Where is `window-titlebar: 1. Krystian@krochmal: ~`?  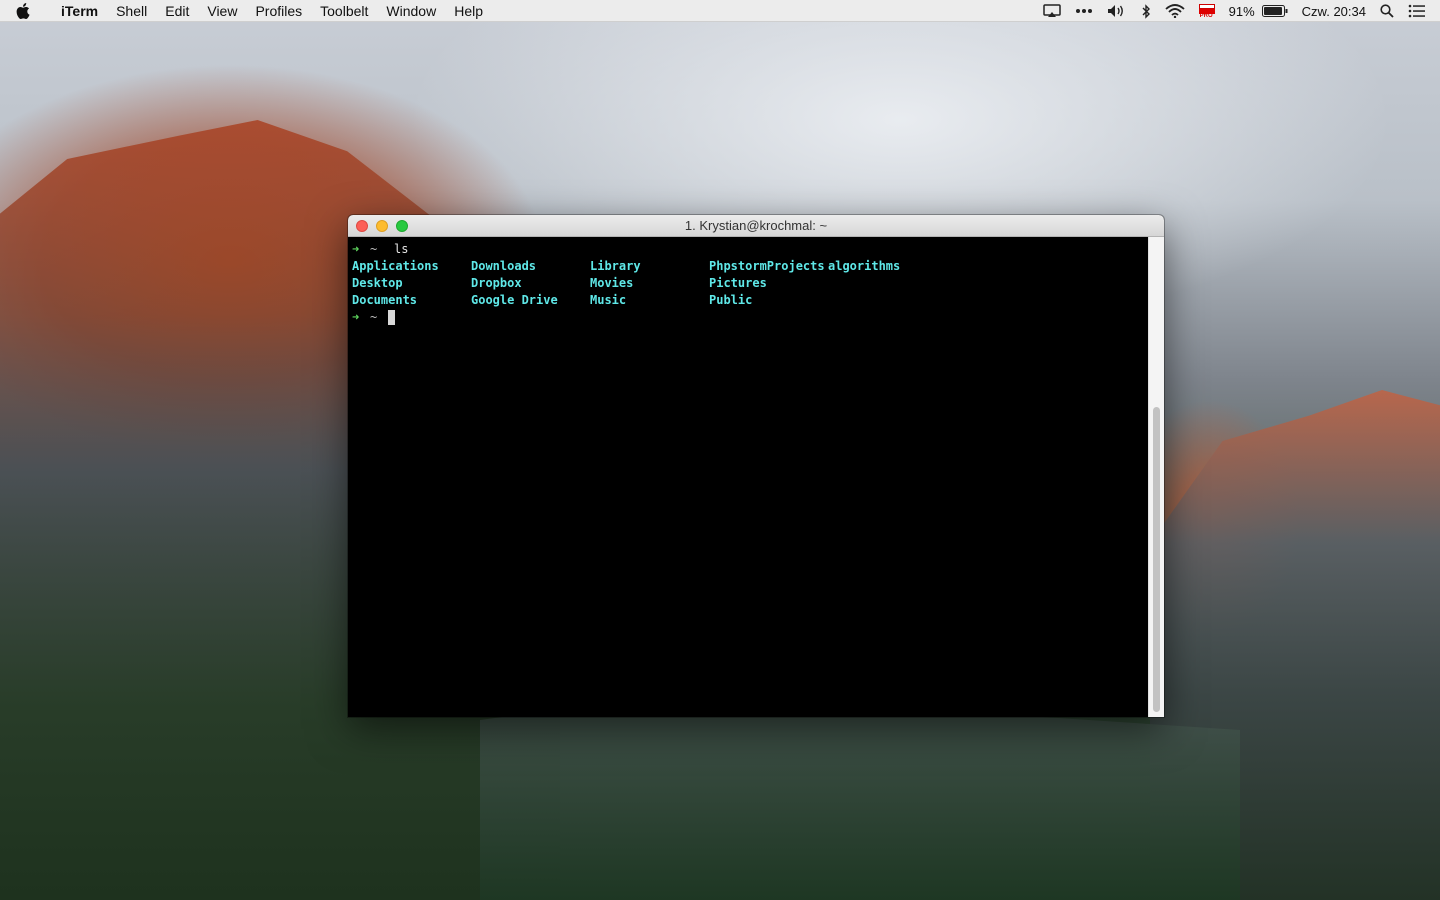 window-titlebar: 1. Krystian@krochmal: ~ is located at coordinates (756, 226).